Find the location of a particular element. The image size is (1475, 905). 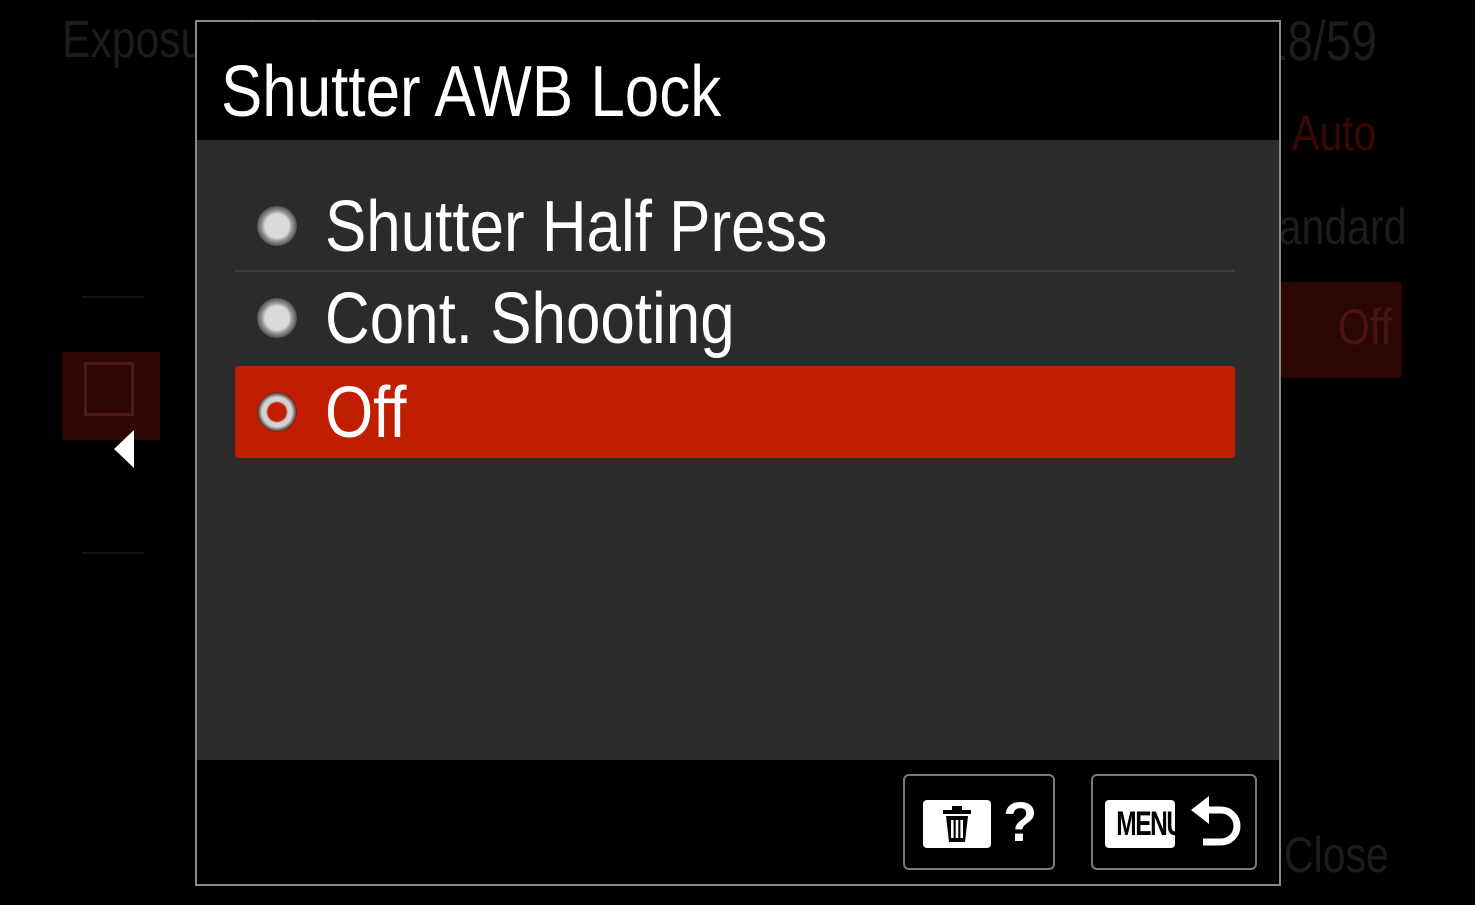

option-label: Shutter Half Press is located at coordinates (576, 227).